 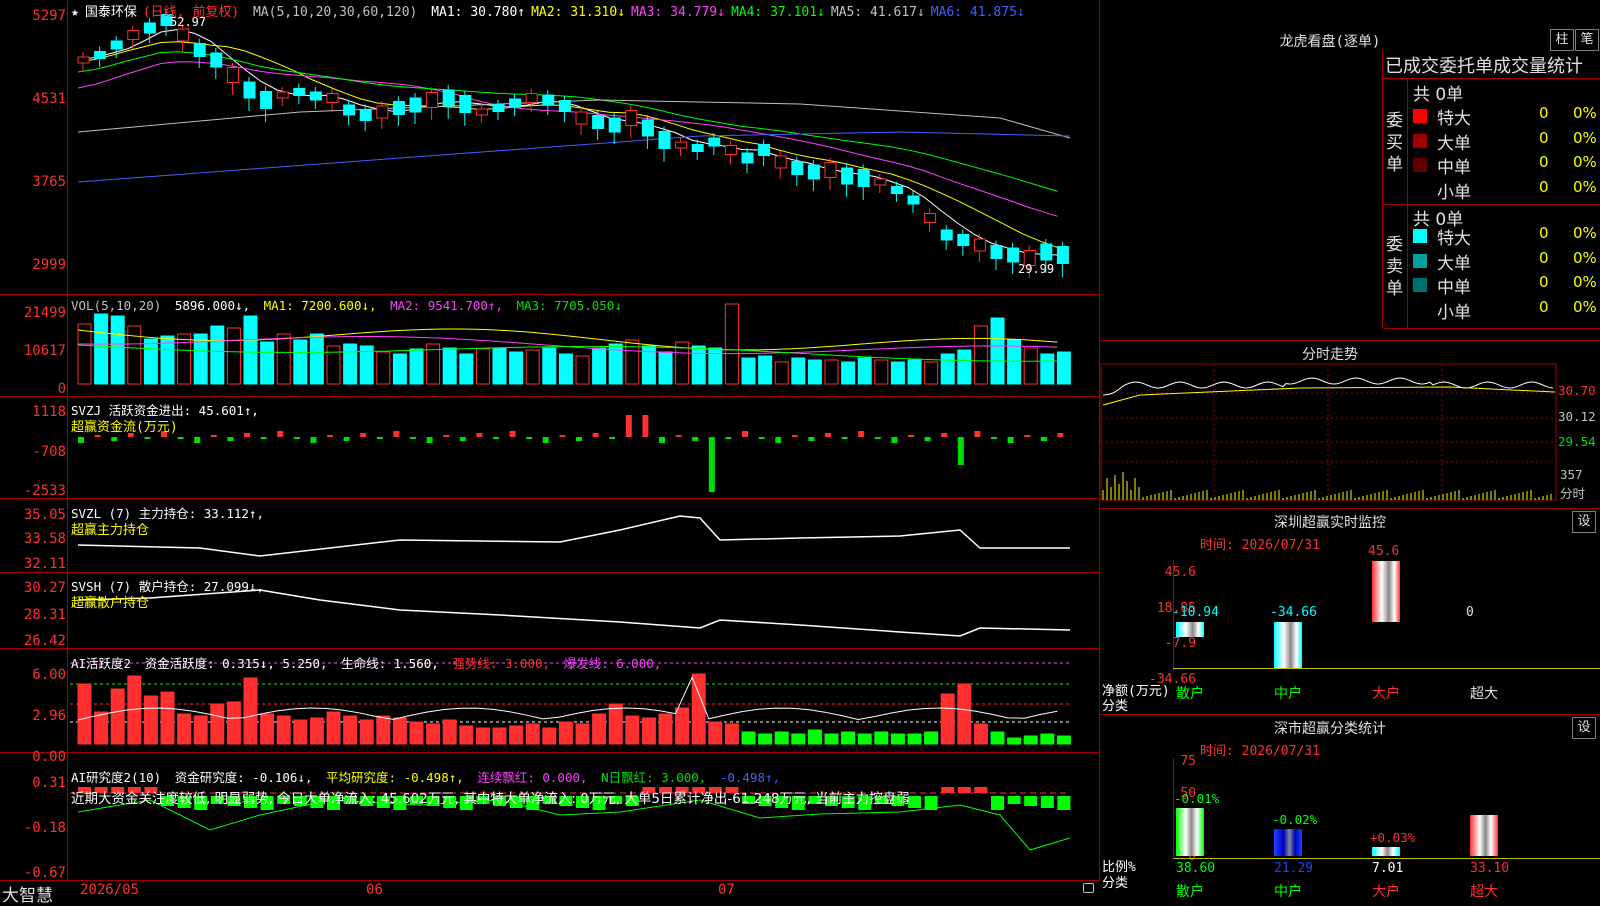 What do you see at coordinates (750, 777) in the screenshot?
I see `ai-research-val: -0.498↑,` at bounding box center [750, 777].